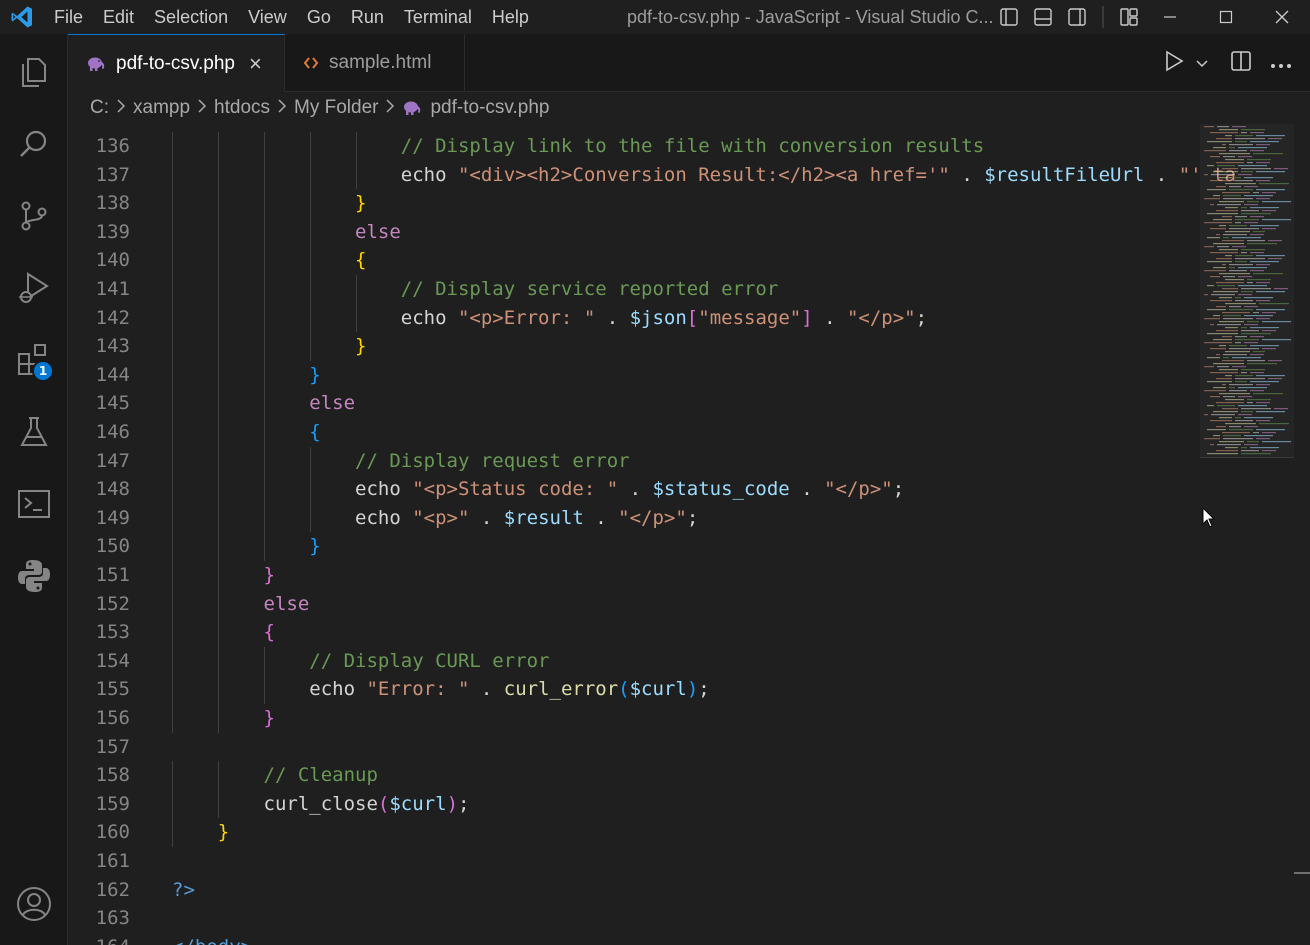 The width and height of the screenshot is (1310, 945). What do you see at coordinates (112, 346) in the screenshot?
I see `line-number: 143` at bounding box center [112, 346].